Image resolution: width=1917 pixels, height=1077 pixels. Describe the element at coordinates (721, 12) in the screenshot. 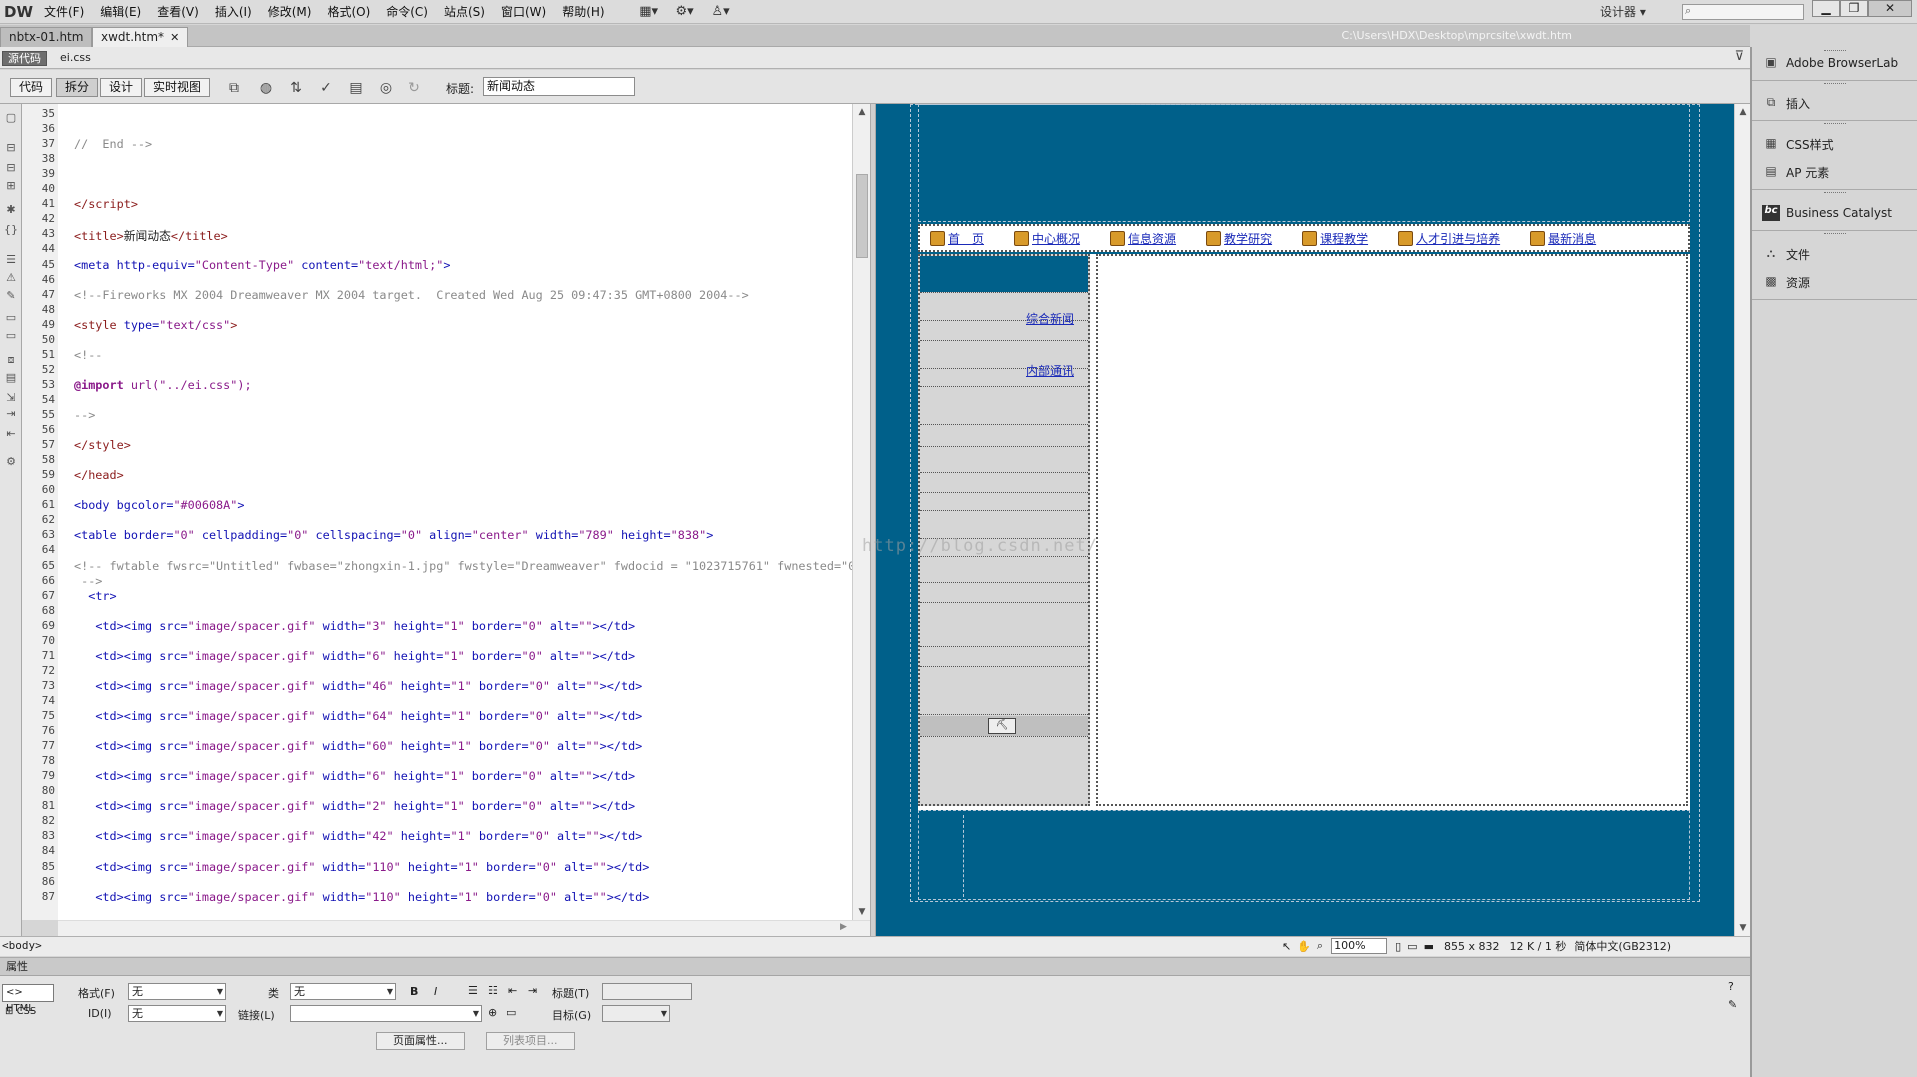

I see `site-icon: ♙▾` at that location.